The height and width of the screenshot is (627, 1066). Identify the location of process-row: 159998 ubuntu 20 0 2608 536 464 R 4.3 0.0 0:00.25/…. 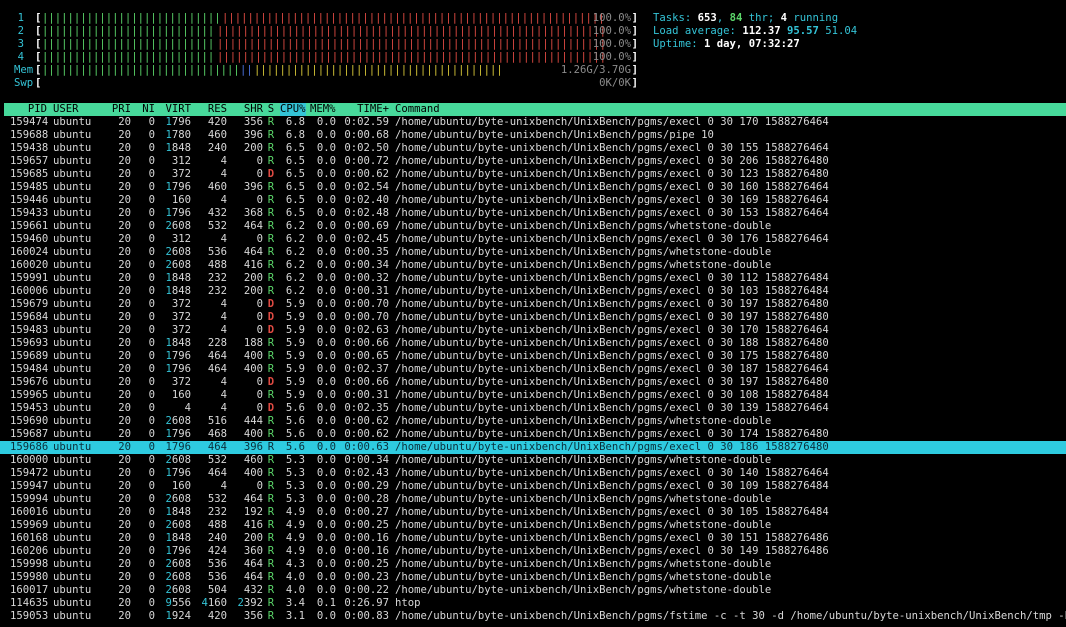
(533, 564).